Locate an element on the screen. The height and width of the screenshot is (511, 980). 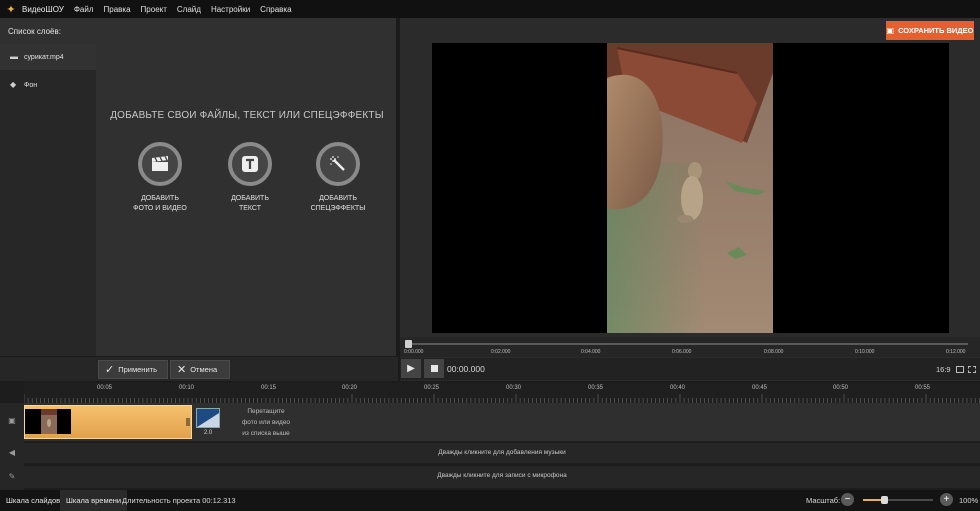
add-photo-video-button: ДОБАВИТЬ ФОТО И ВИДЕО is located at coordinates (160, 178).